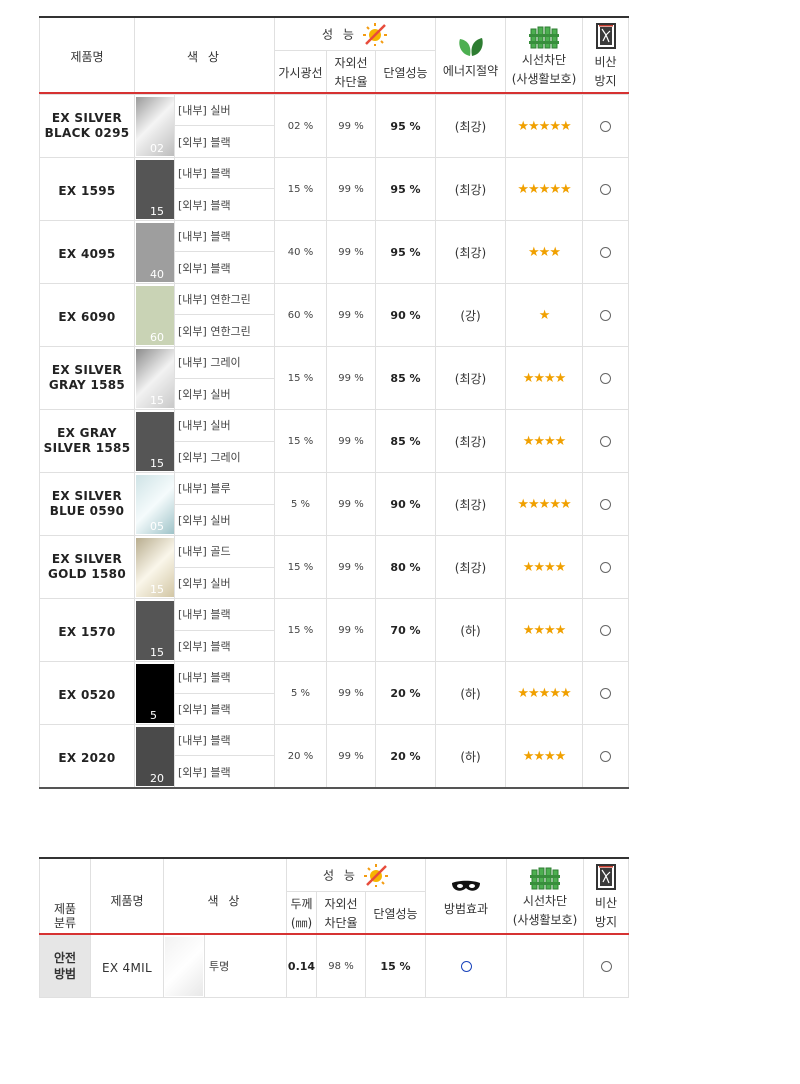  Describe the element at coordinates (157, 778) in the screenshot. I see `swatch-number: 20` at that location.